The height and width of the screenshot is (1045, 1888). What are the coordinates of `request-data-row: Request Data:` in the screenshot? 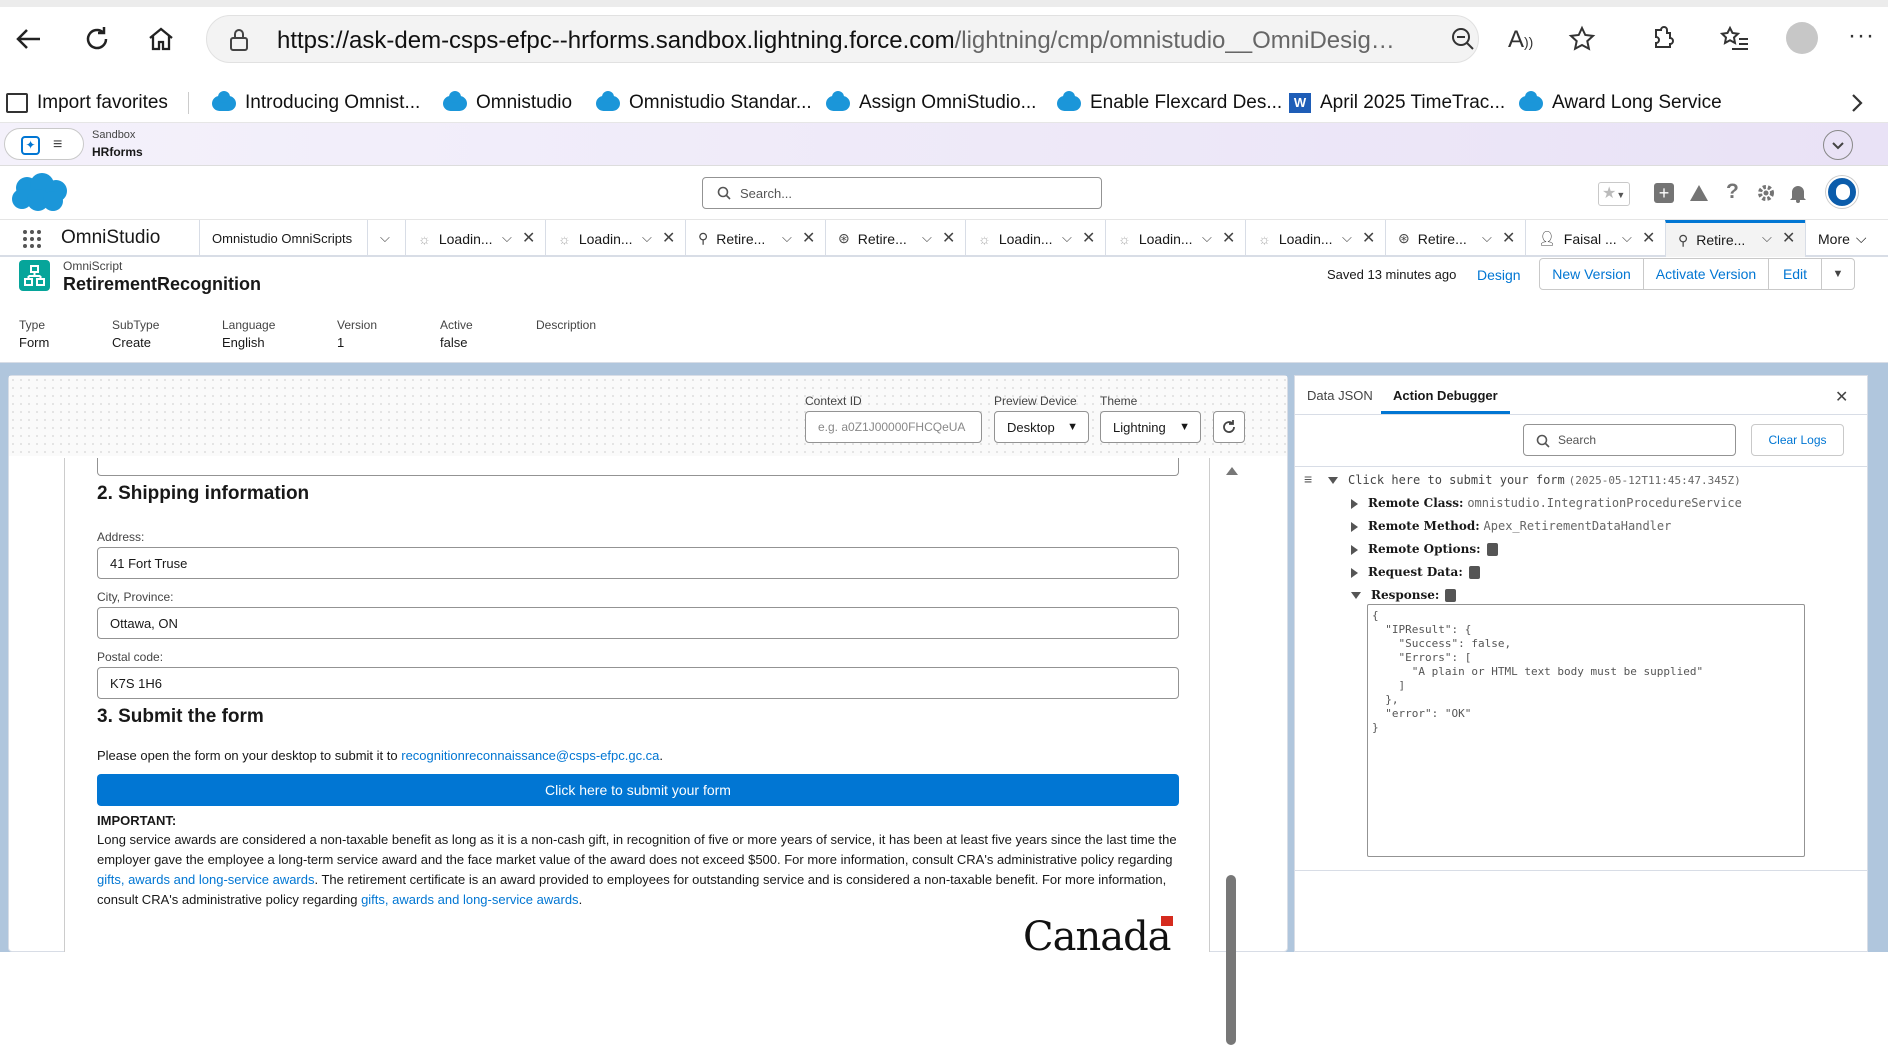 It's located at (1415, 572).